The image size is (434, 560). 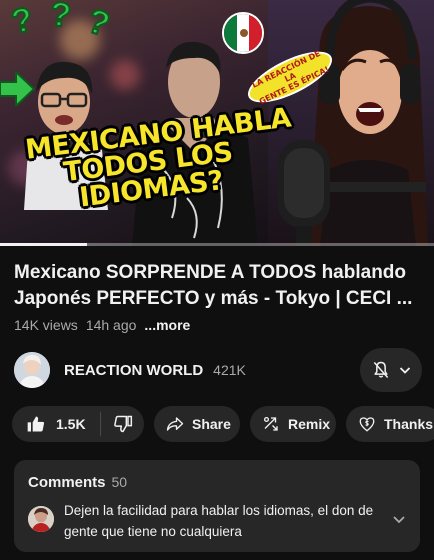 I want to click on video-progress-fill, so click(x=43, y=244).